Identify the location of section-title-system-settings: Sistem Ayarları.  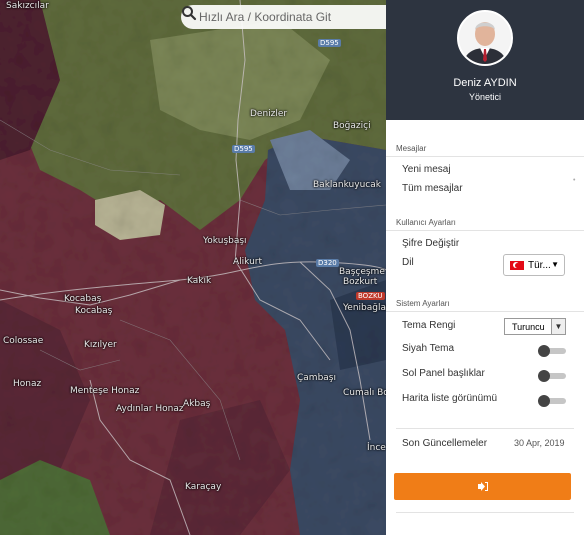
(485, 305).